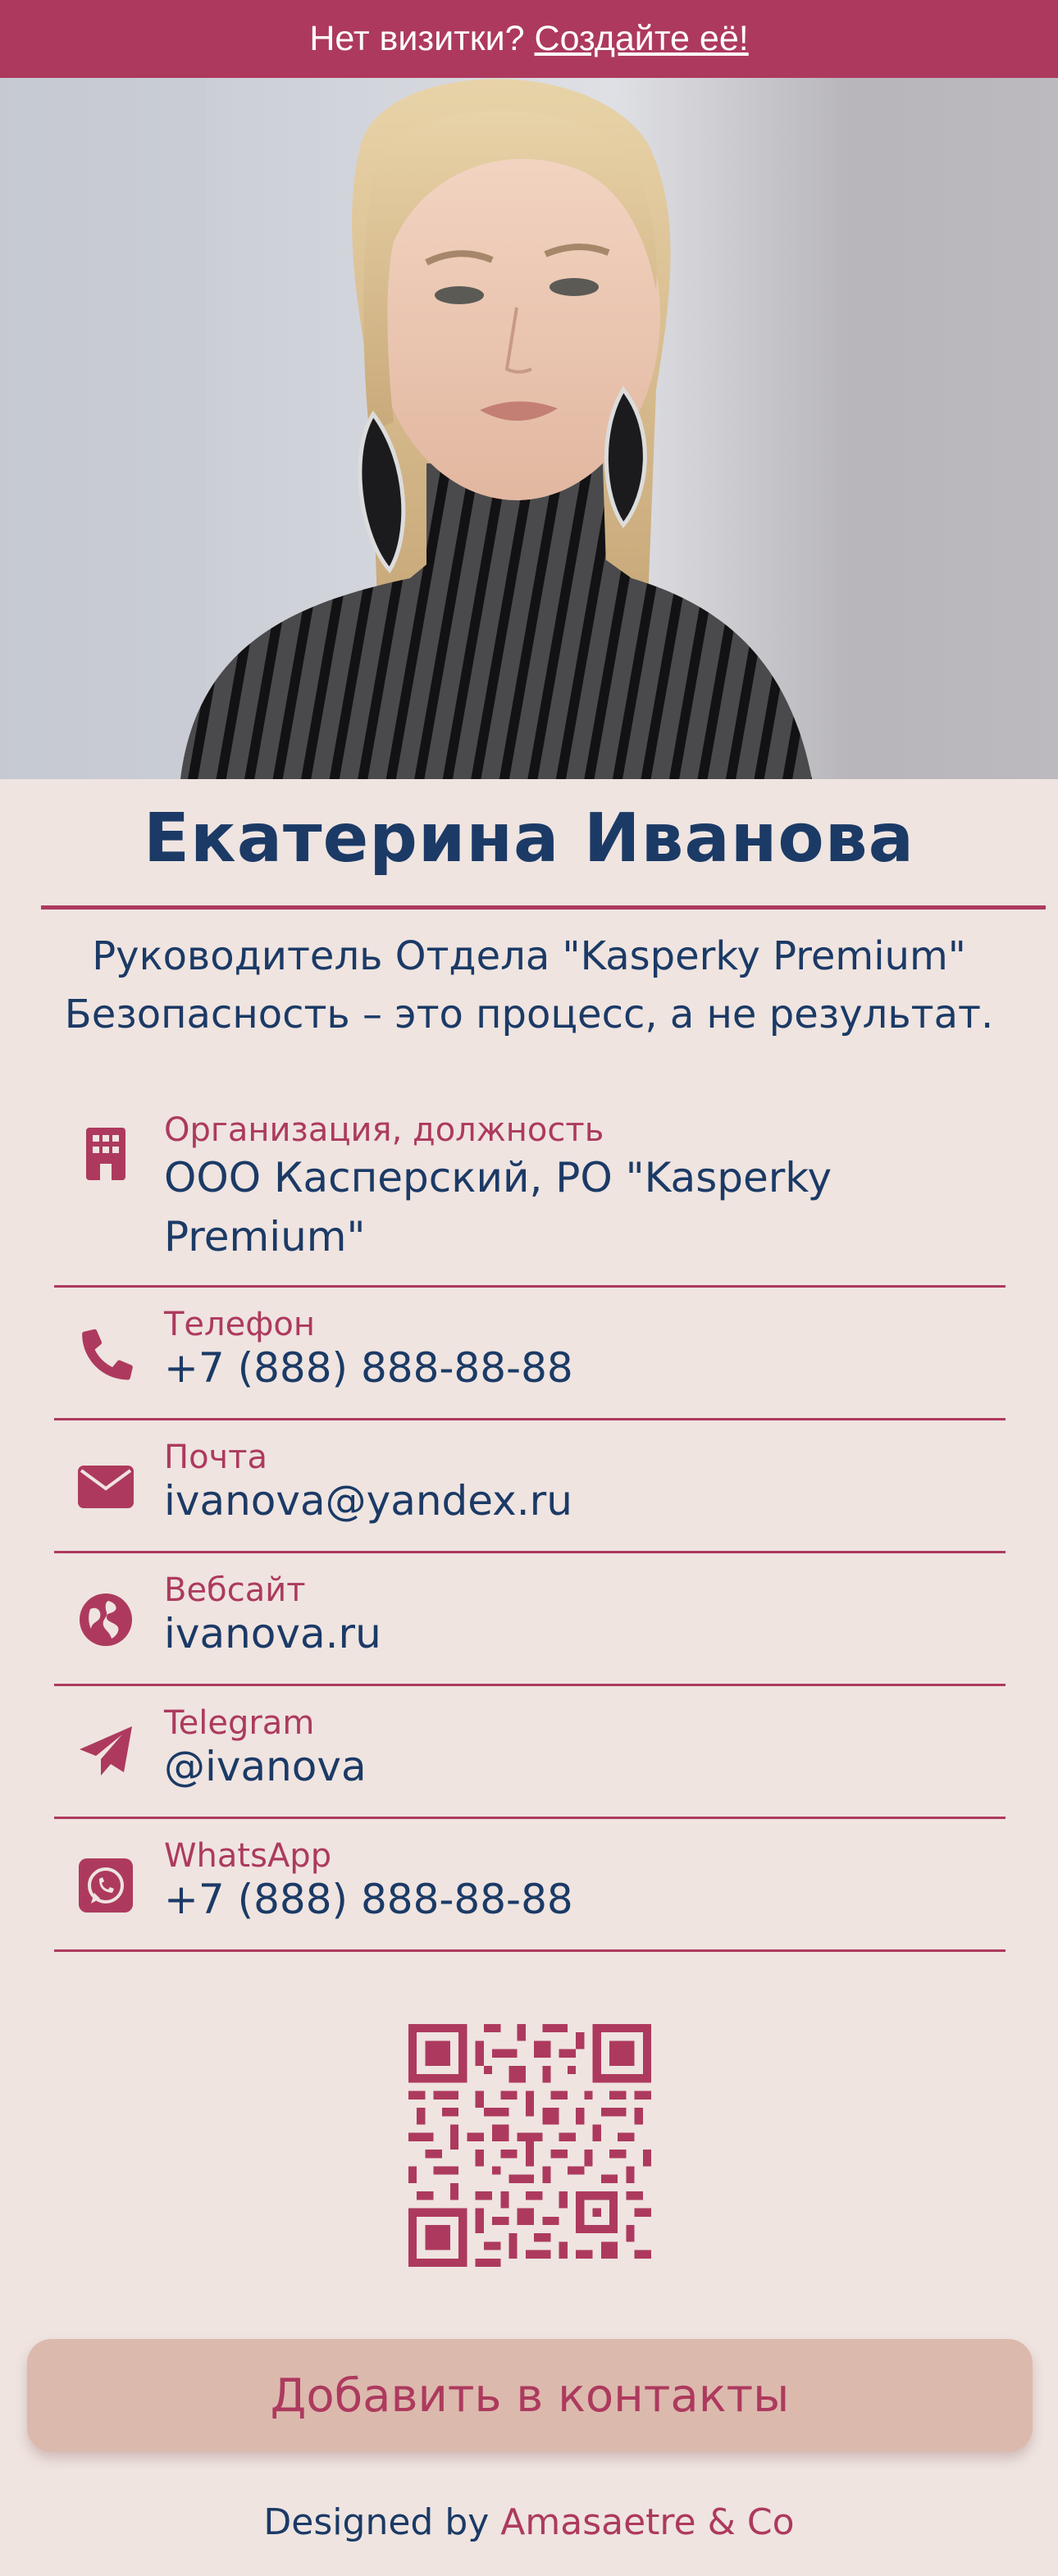 This screenshot has height=2576, width=1058. I want to click on globe-icon, so click(106, 1620).